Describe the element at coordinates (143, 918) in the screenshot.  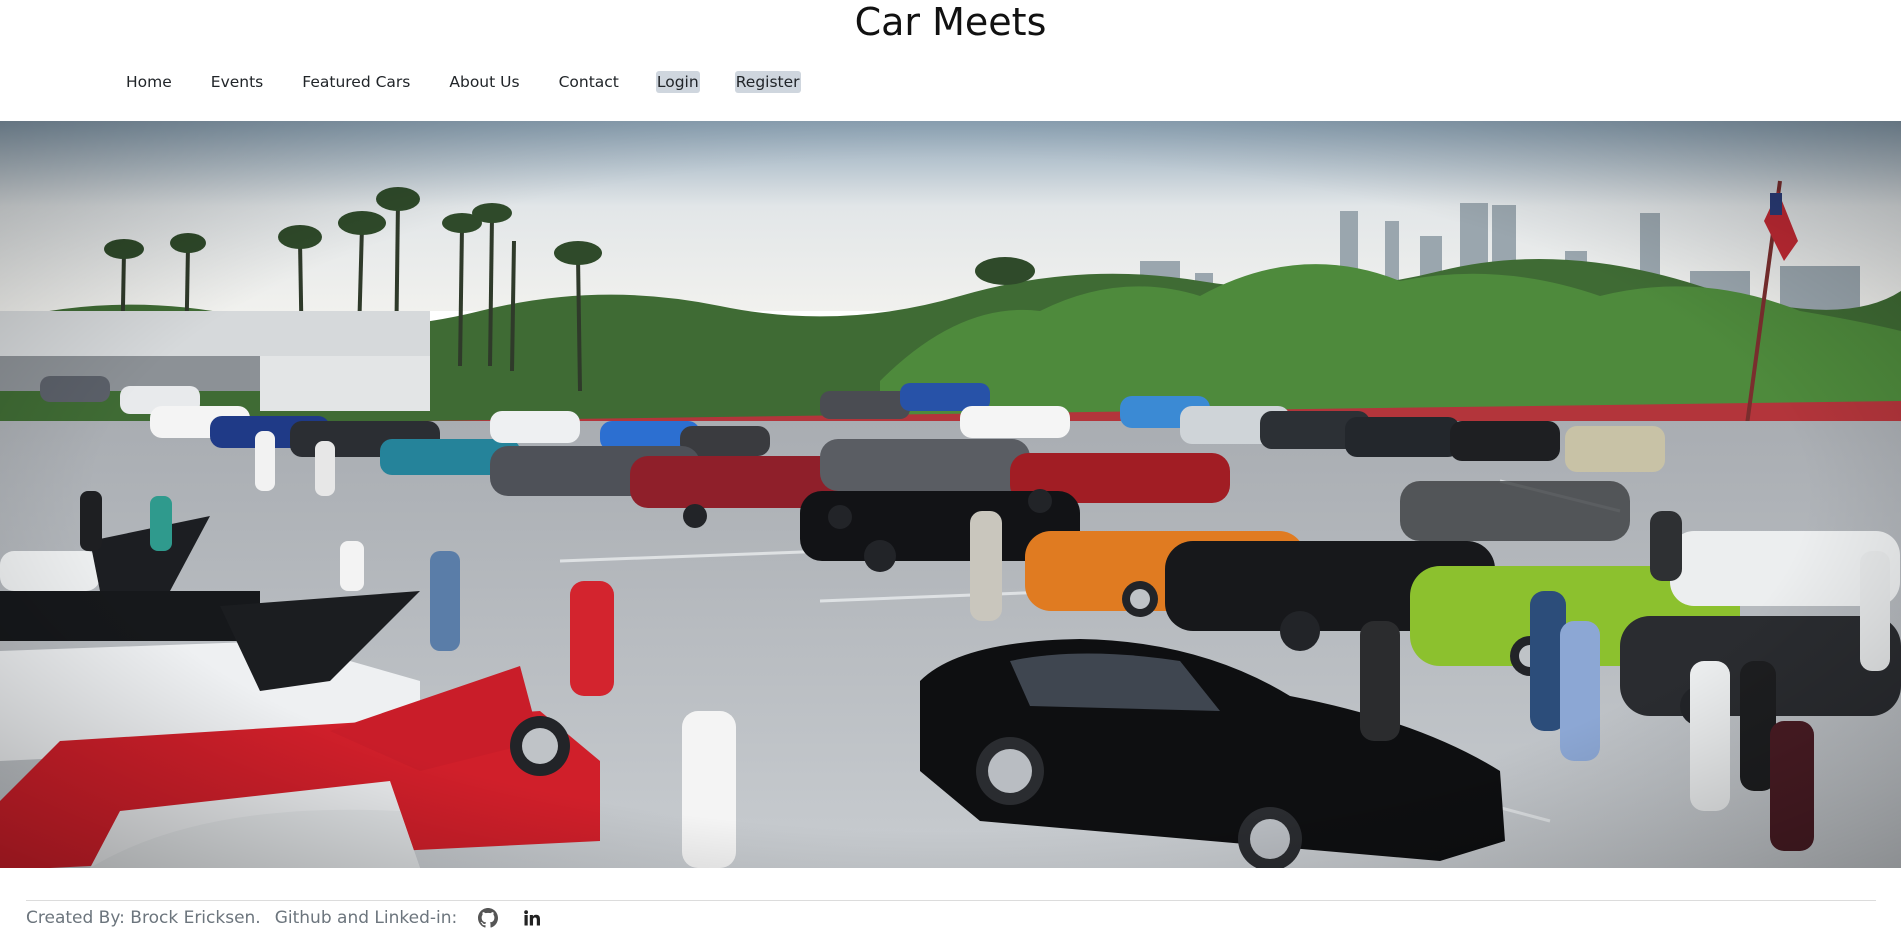
I see `footer-credit: Created By: Brock Ericksen.` at that location.